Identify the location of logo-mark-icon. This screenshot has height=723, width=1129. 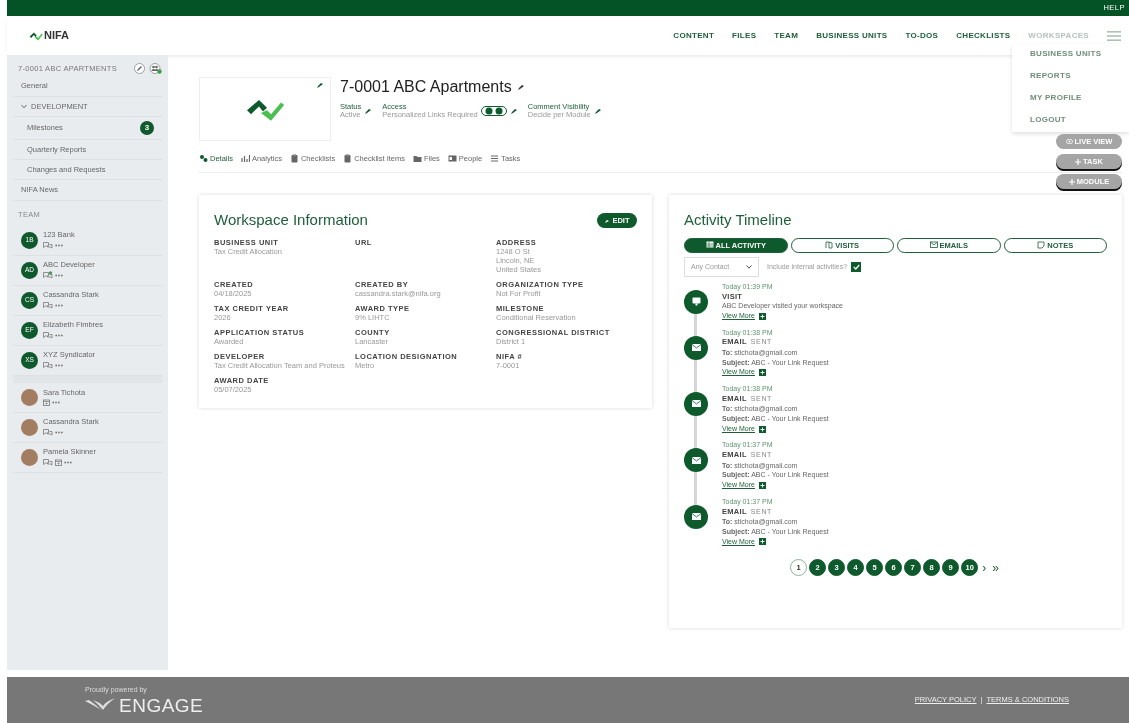
(36, 35).